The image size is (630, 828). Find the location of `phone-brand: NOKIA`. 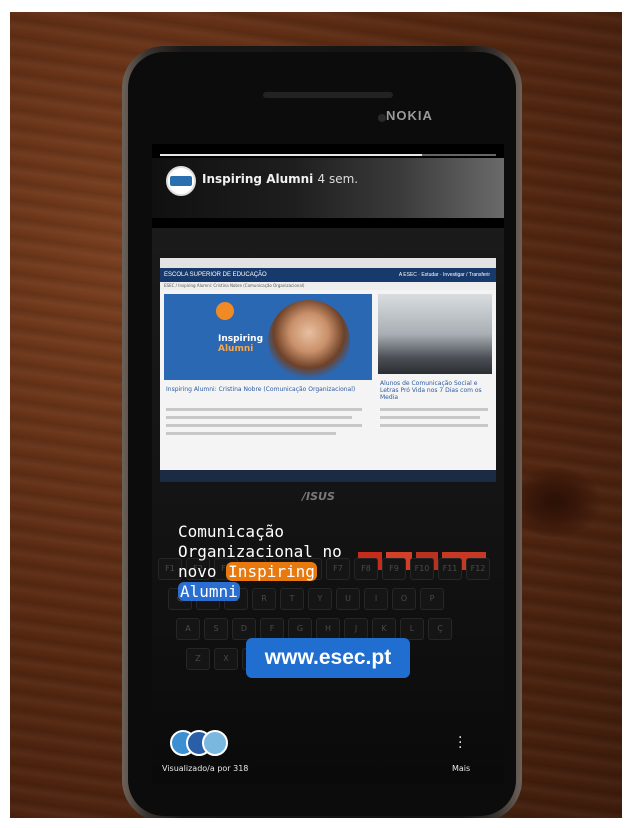

phone-brand: NOKIA is located at coordinates (409, 115).